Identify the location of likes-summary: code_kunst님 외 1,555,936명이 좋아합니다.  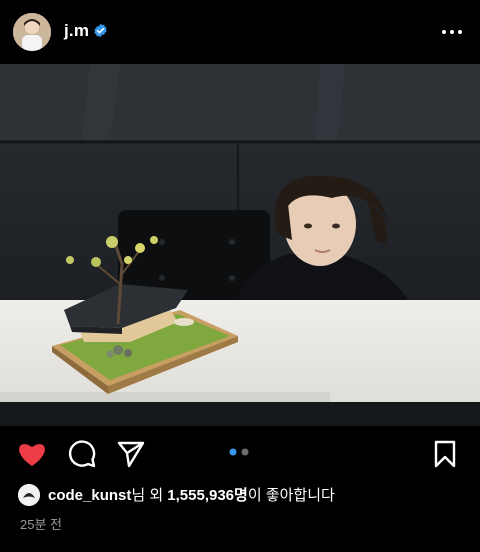
(238, 496).